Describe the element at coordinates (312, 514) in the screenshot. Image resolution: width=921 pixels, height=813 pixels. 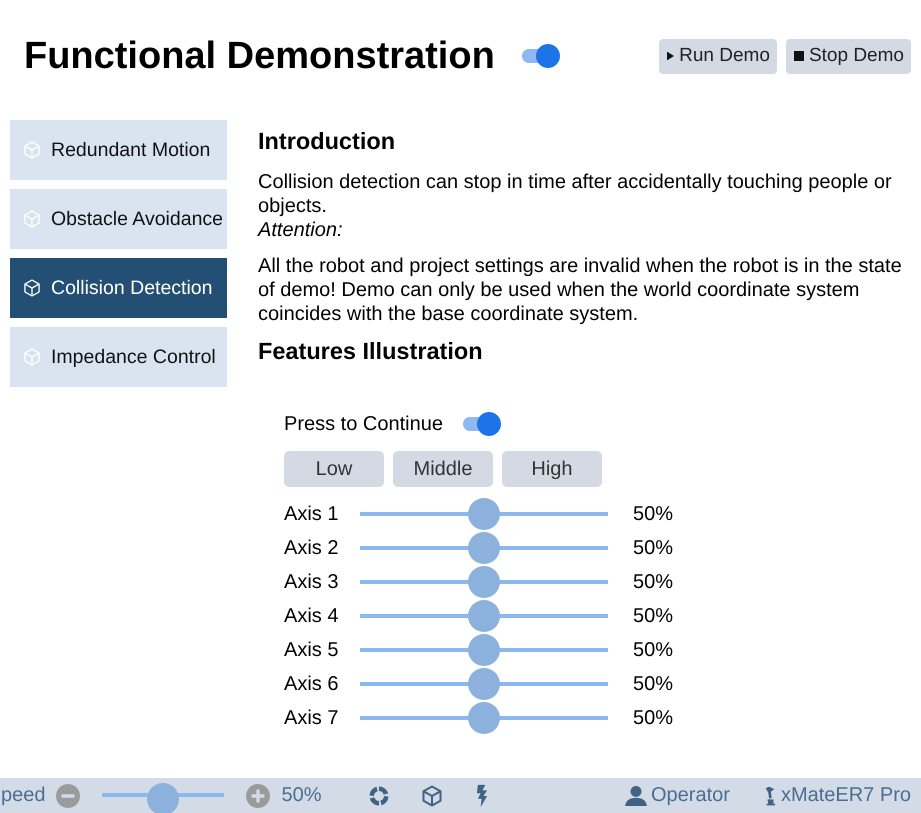
I see `axis-label: Axis 1` at that location.